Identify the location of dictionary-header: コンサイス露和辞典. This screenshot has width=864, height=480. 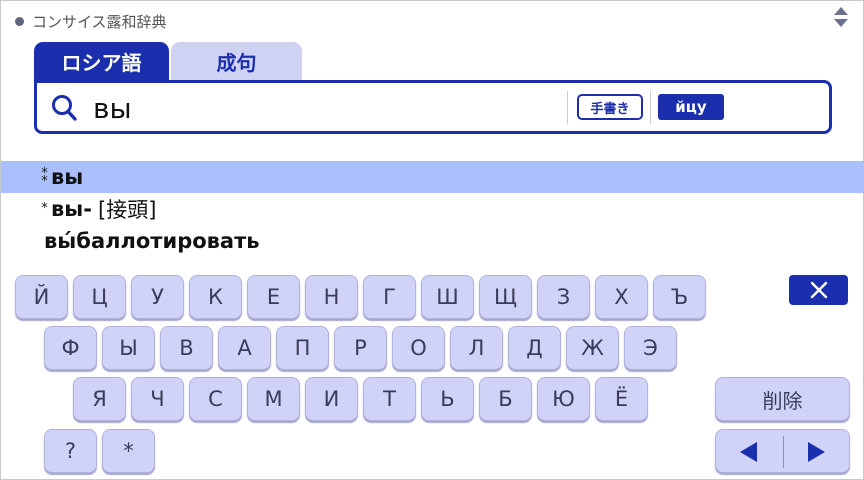
(91, 21).